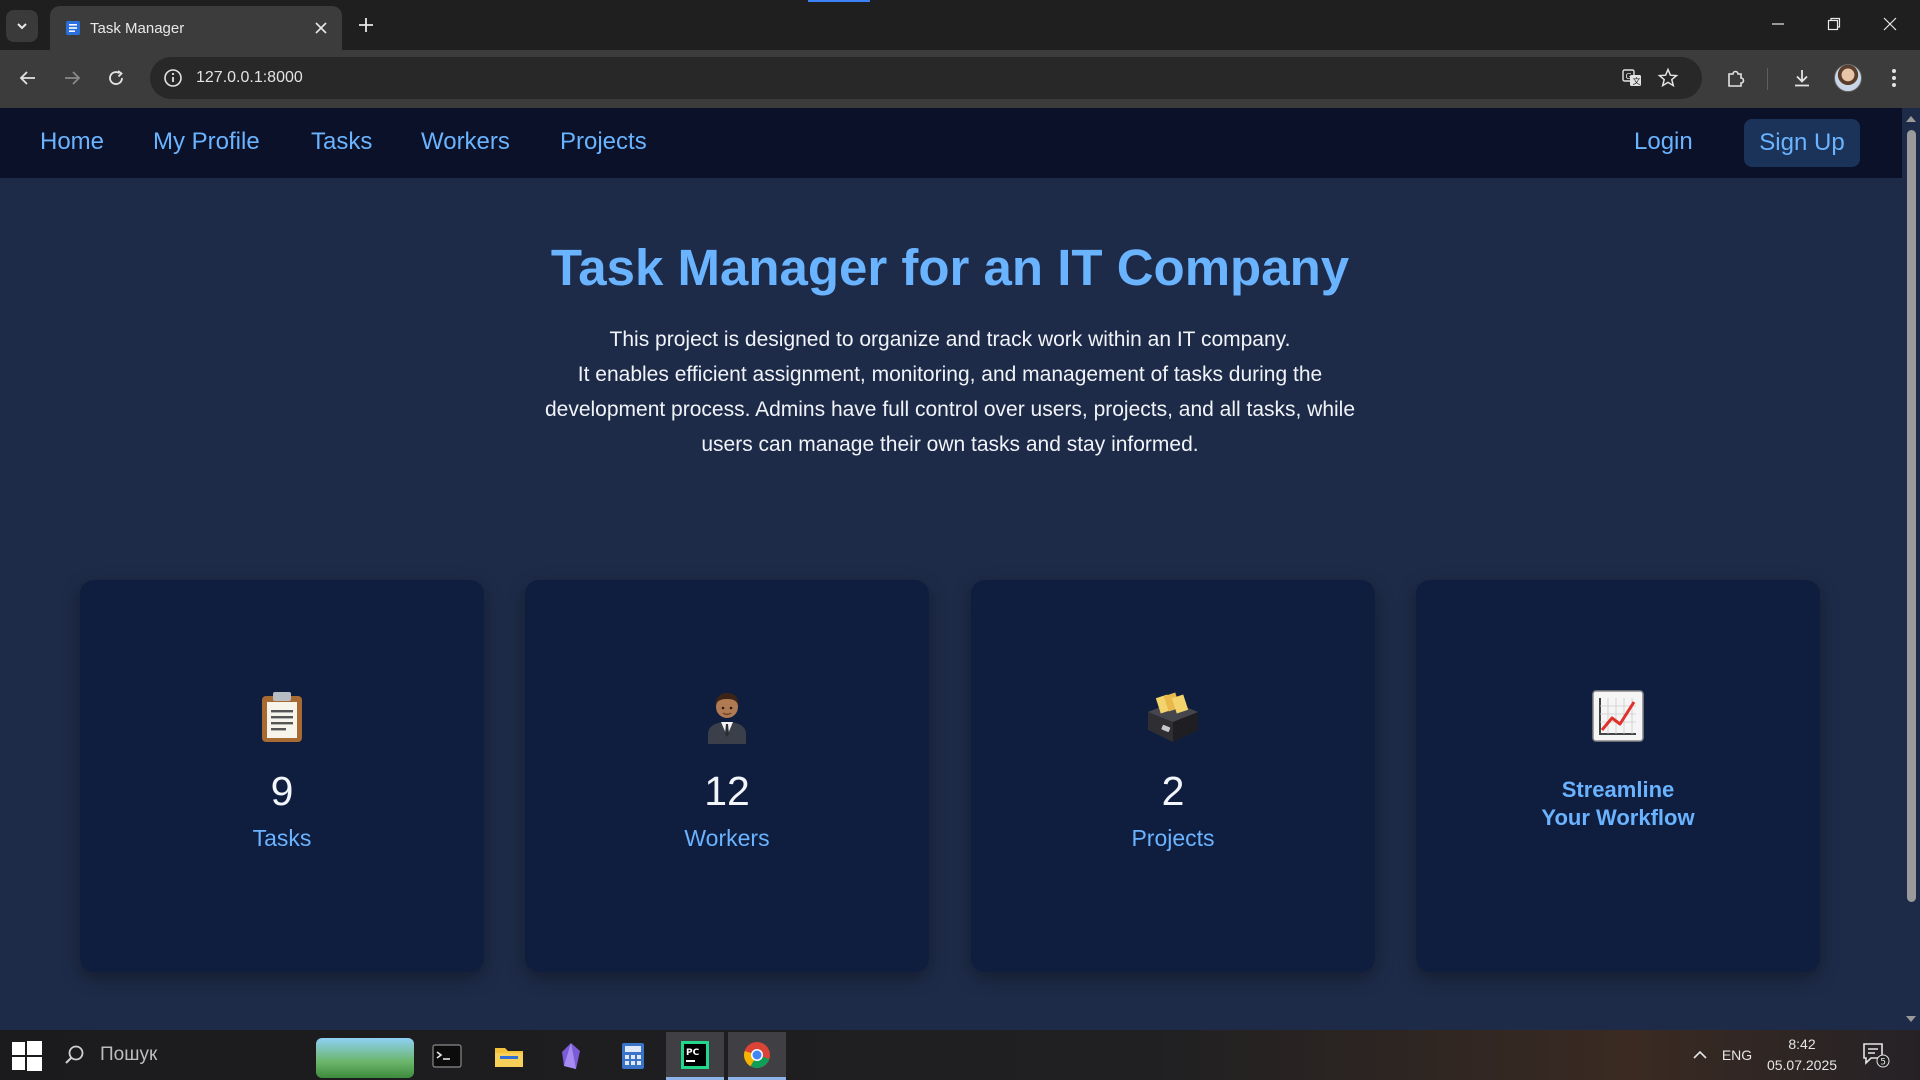 This screenshot has width=1920, height=1080. I want to click on card-file-box-icon, so click(1173, 717).